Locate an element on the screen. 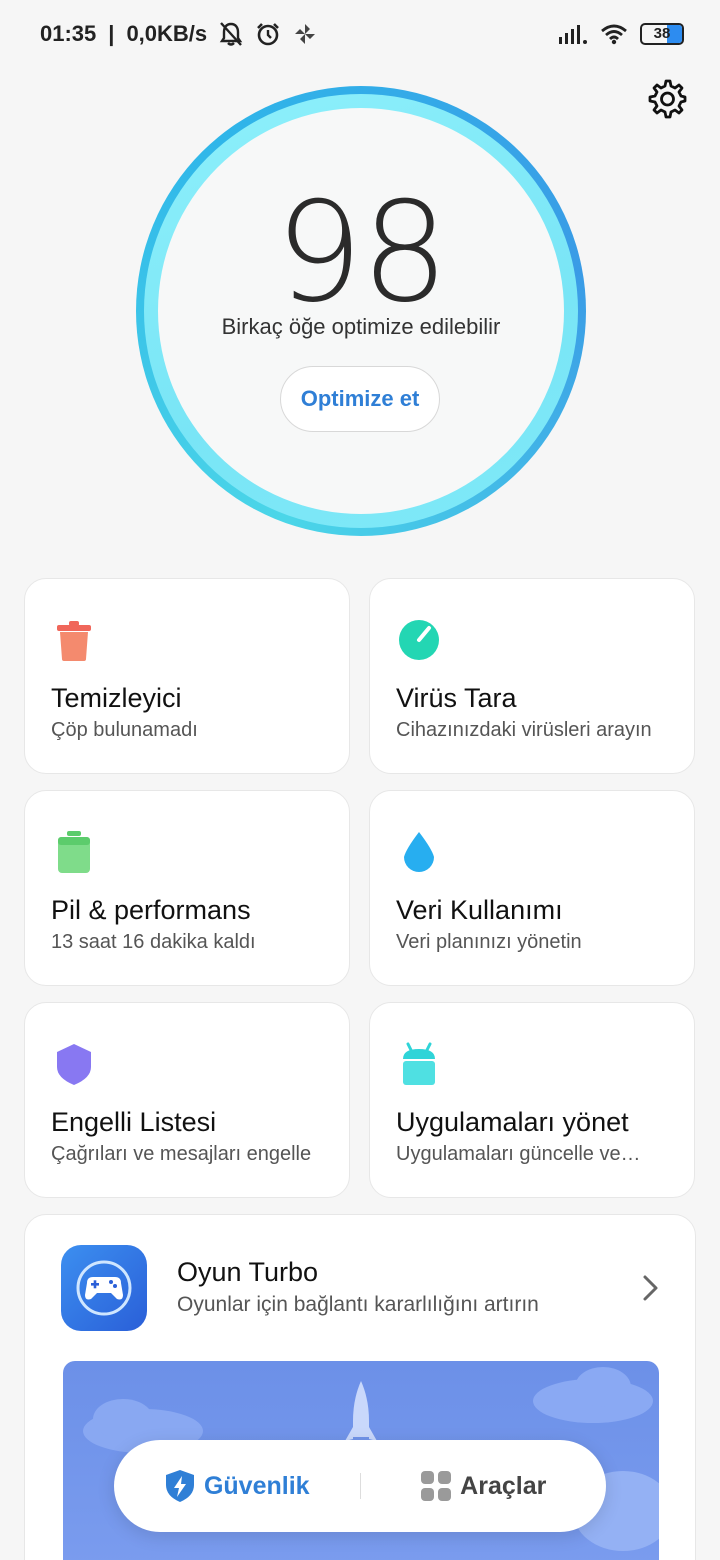 The height and width of the screenshot is (1560, 720). shield-icon is located at coordinates (74, 1064).